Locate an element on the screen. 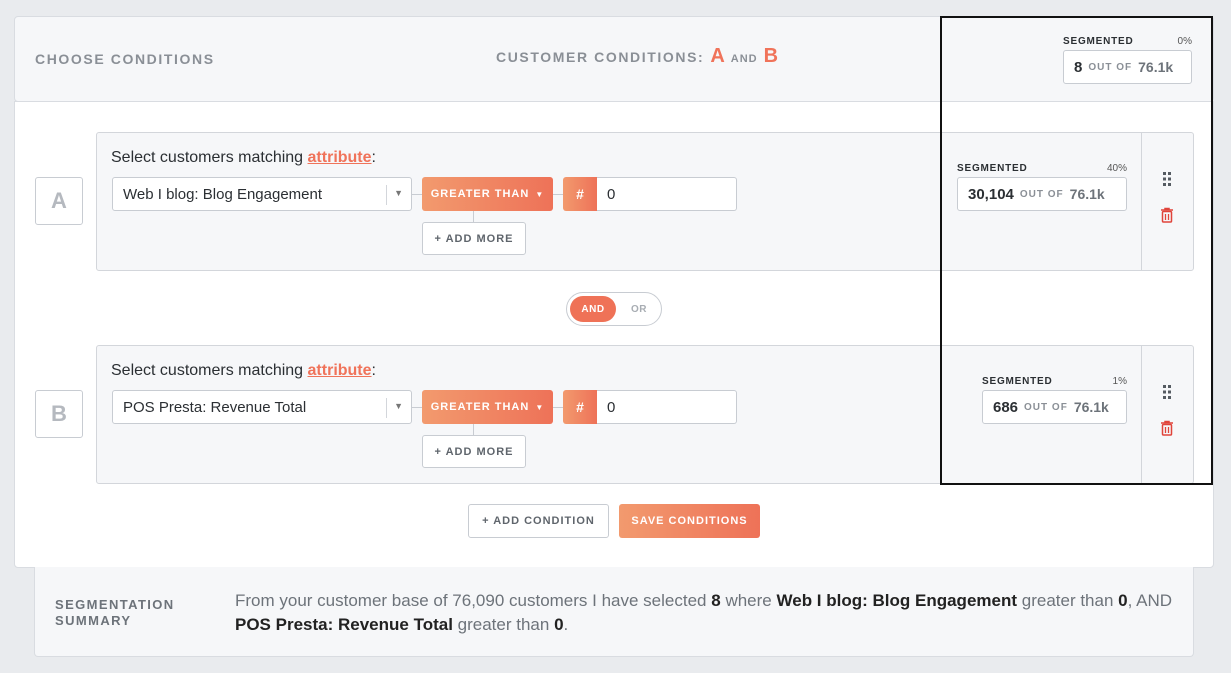  summary-label: SEGMENTATION SUMMARY is located at coordinates (125, 613).